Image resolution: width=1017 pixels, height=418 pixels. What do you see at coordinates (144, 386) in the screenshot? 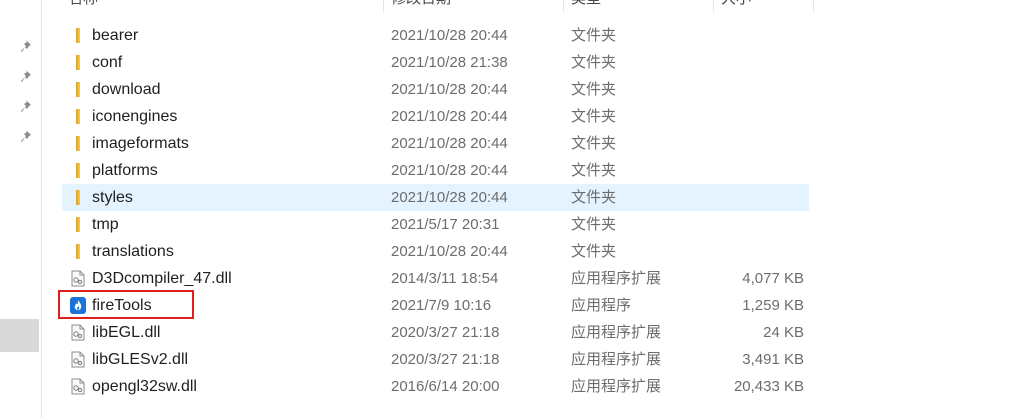
I see `file-name: opengl32sw.dll` at bounding box center [144, 386].